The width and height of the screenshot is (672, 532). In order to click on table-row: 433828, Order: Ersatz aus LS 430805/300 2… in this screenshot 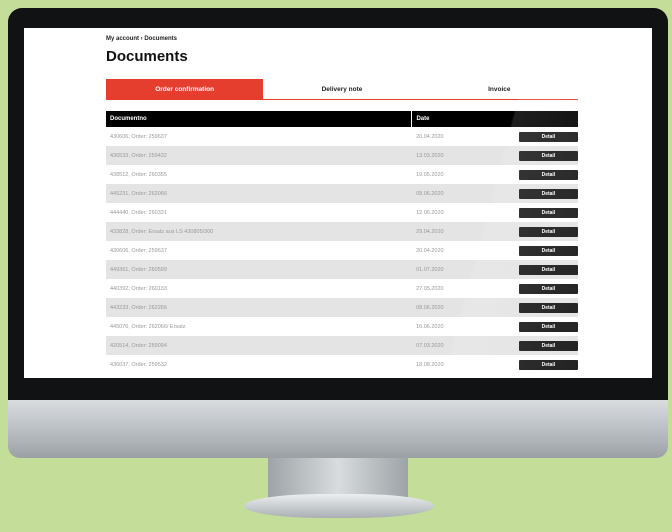, I will do `click(342, 231)`.